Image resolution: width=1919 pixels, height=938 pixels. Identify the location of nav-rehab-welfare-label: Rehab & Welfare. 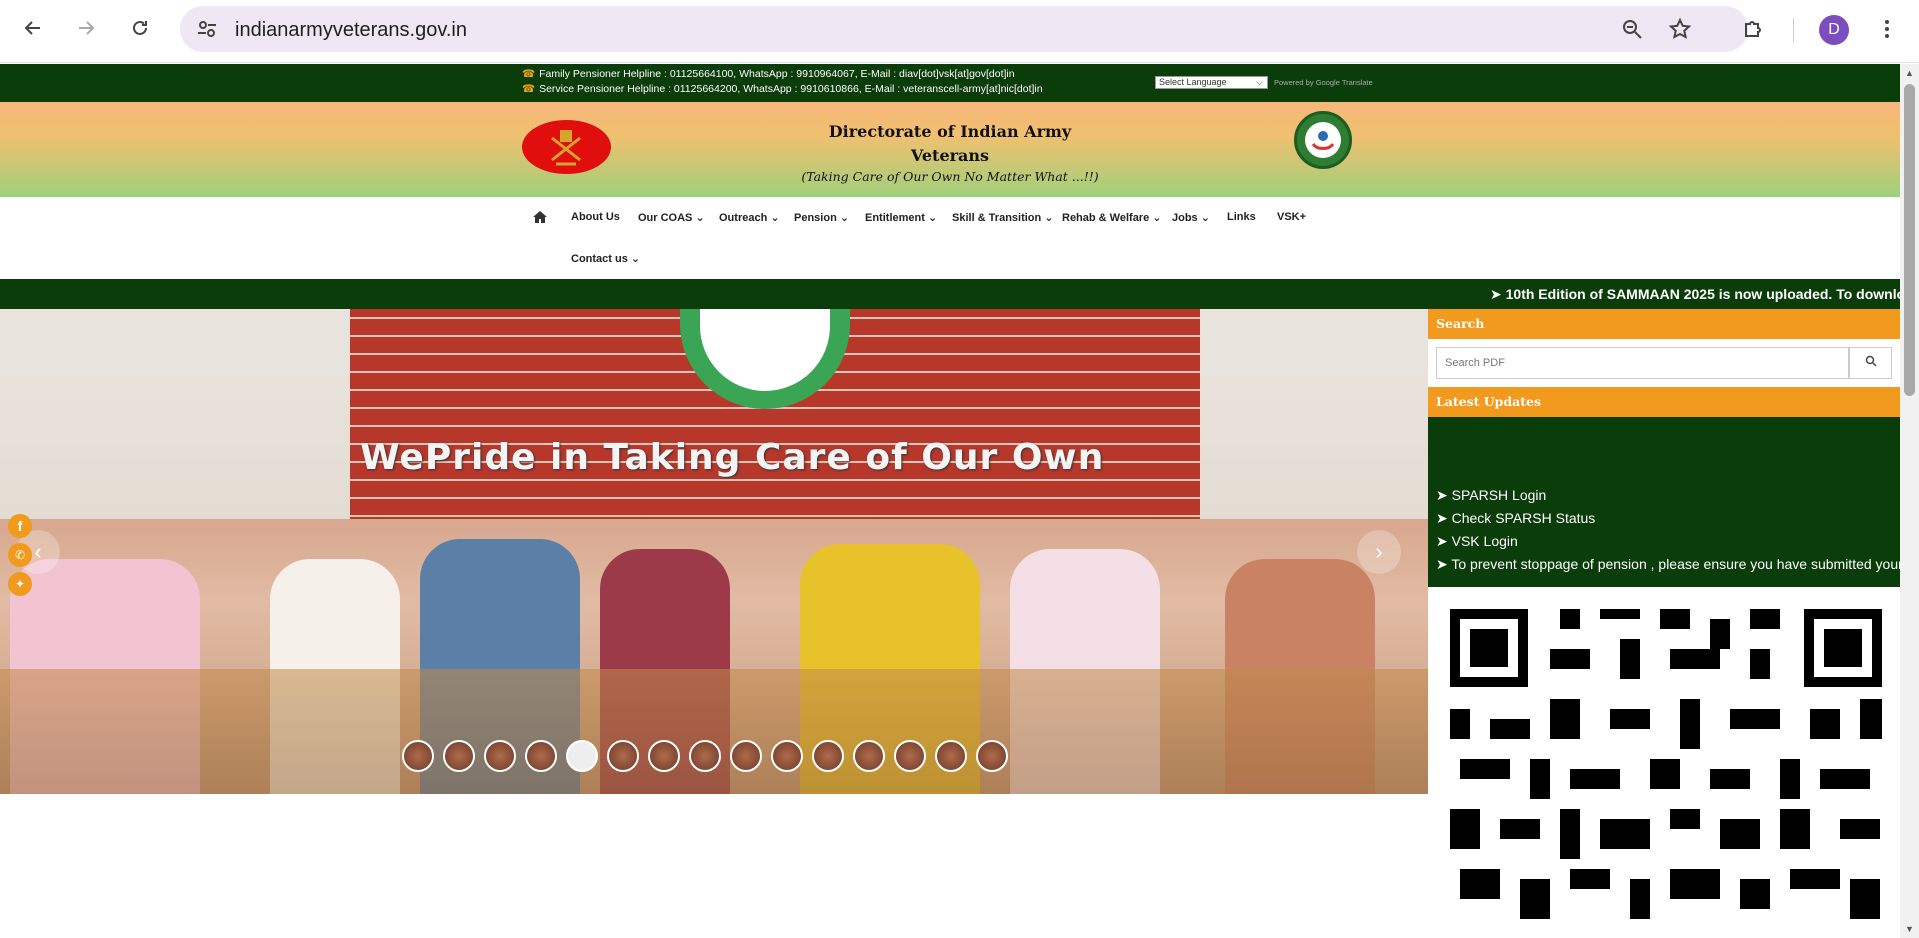
(1106, 218).